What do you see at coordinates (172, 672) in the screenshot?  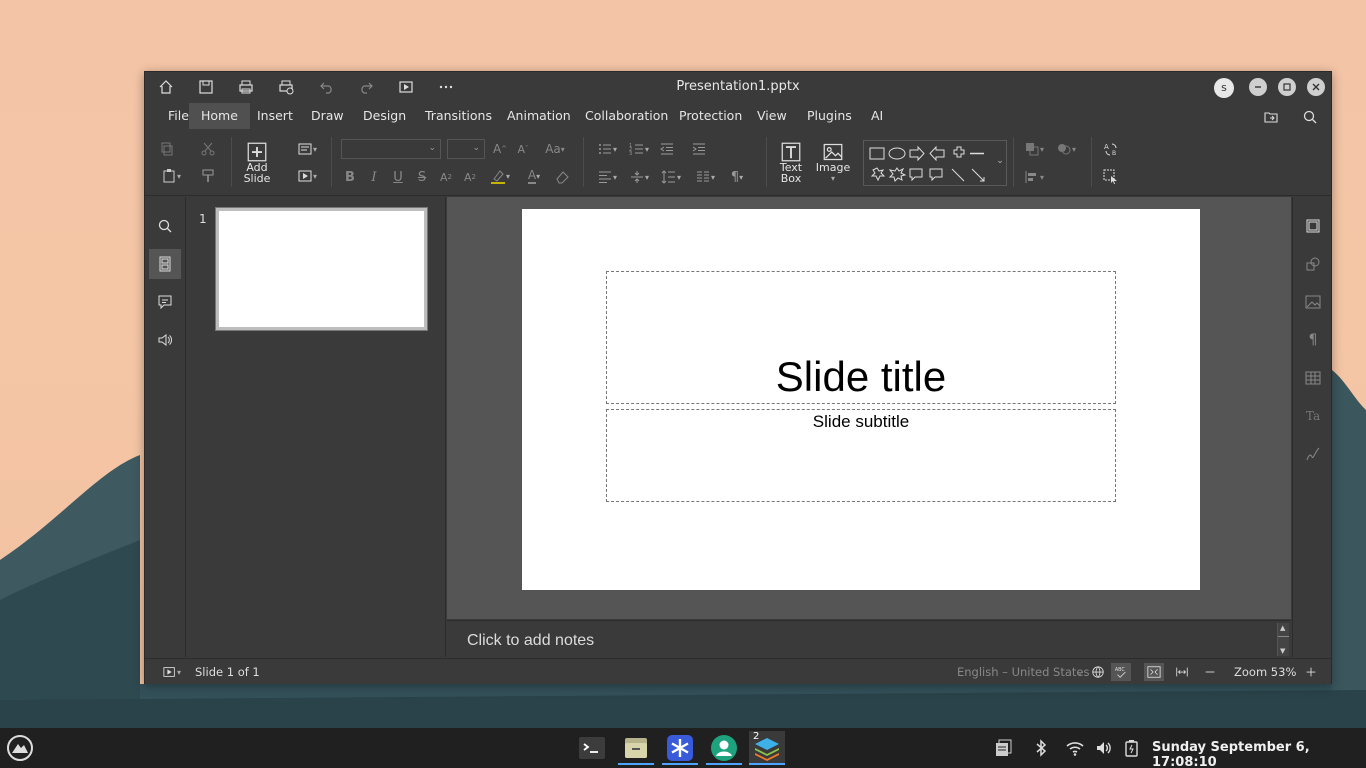 I see `slideshow-start-icon: ▾` at bounding box center [172, 672].